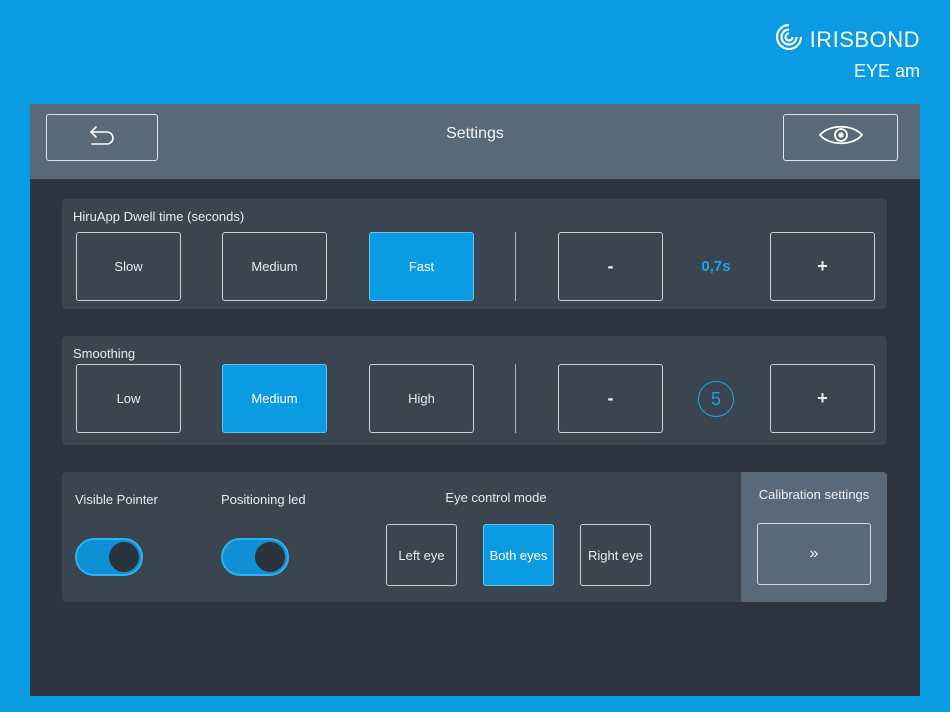 This screenshot has width=950, height=712. What do you see at coordinates (475, 141) in the screenshot?
I see `top-bar: Settings` at bounding box center [475, 141].